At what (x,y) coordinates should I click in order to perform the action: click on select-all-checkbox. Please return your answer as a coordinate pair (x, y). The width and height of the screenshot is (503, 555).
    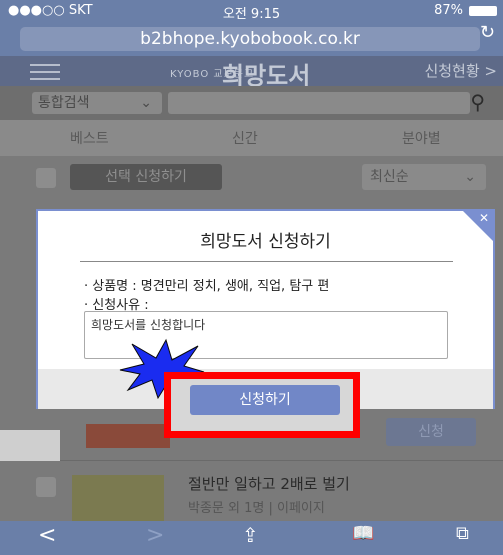
    Looking at the image, I should click on (46, 178).